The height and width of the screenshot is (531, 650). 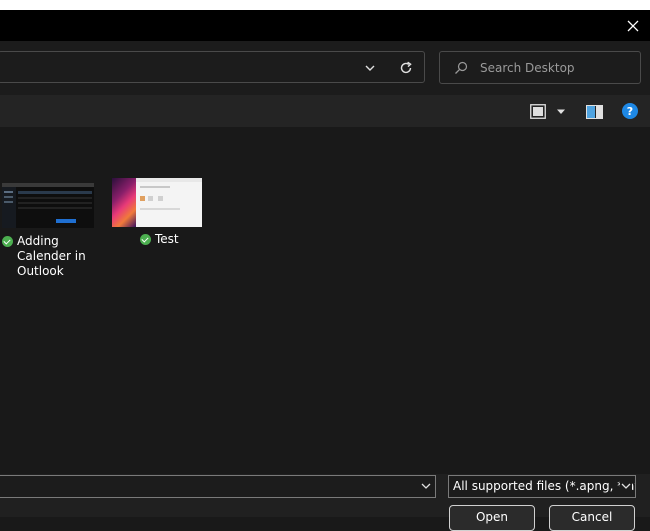 I want to click on search-input: Search Desktop, so click(x=527, y=68).